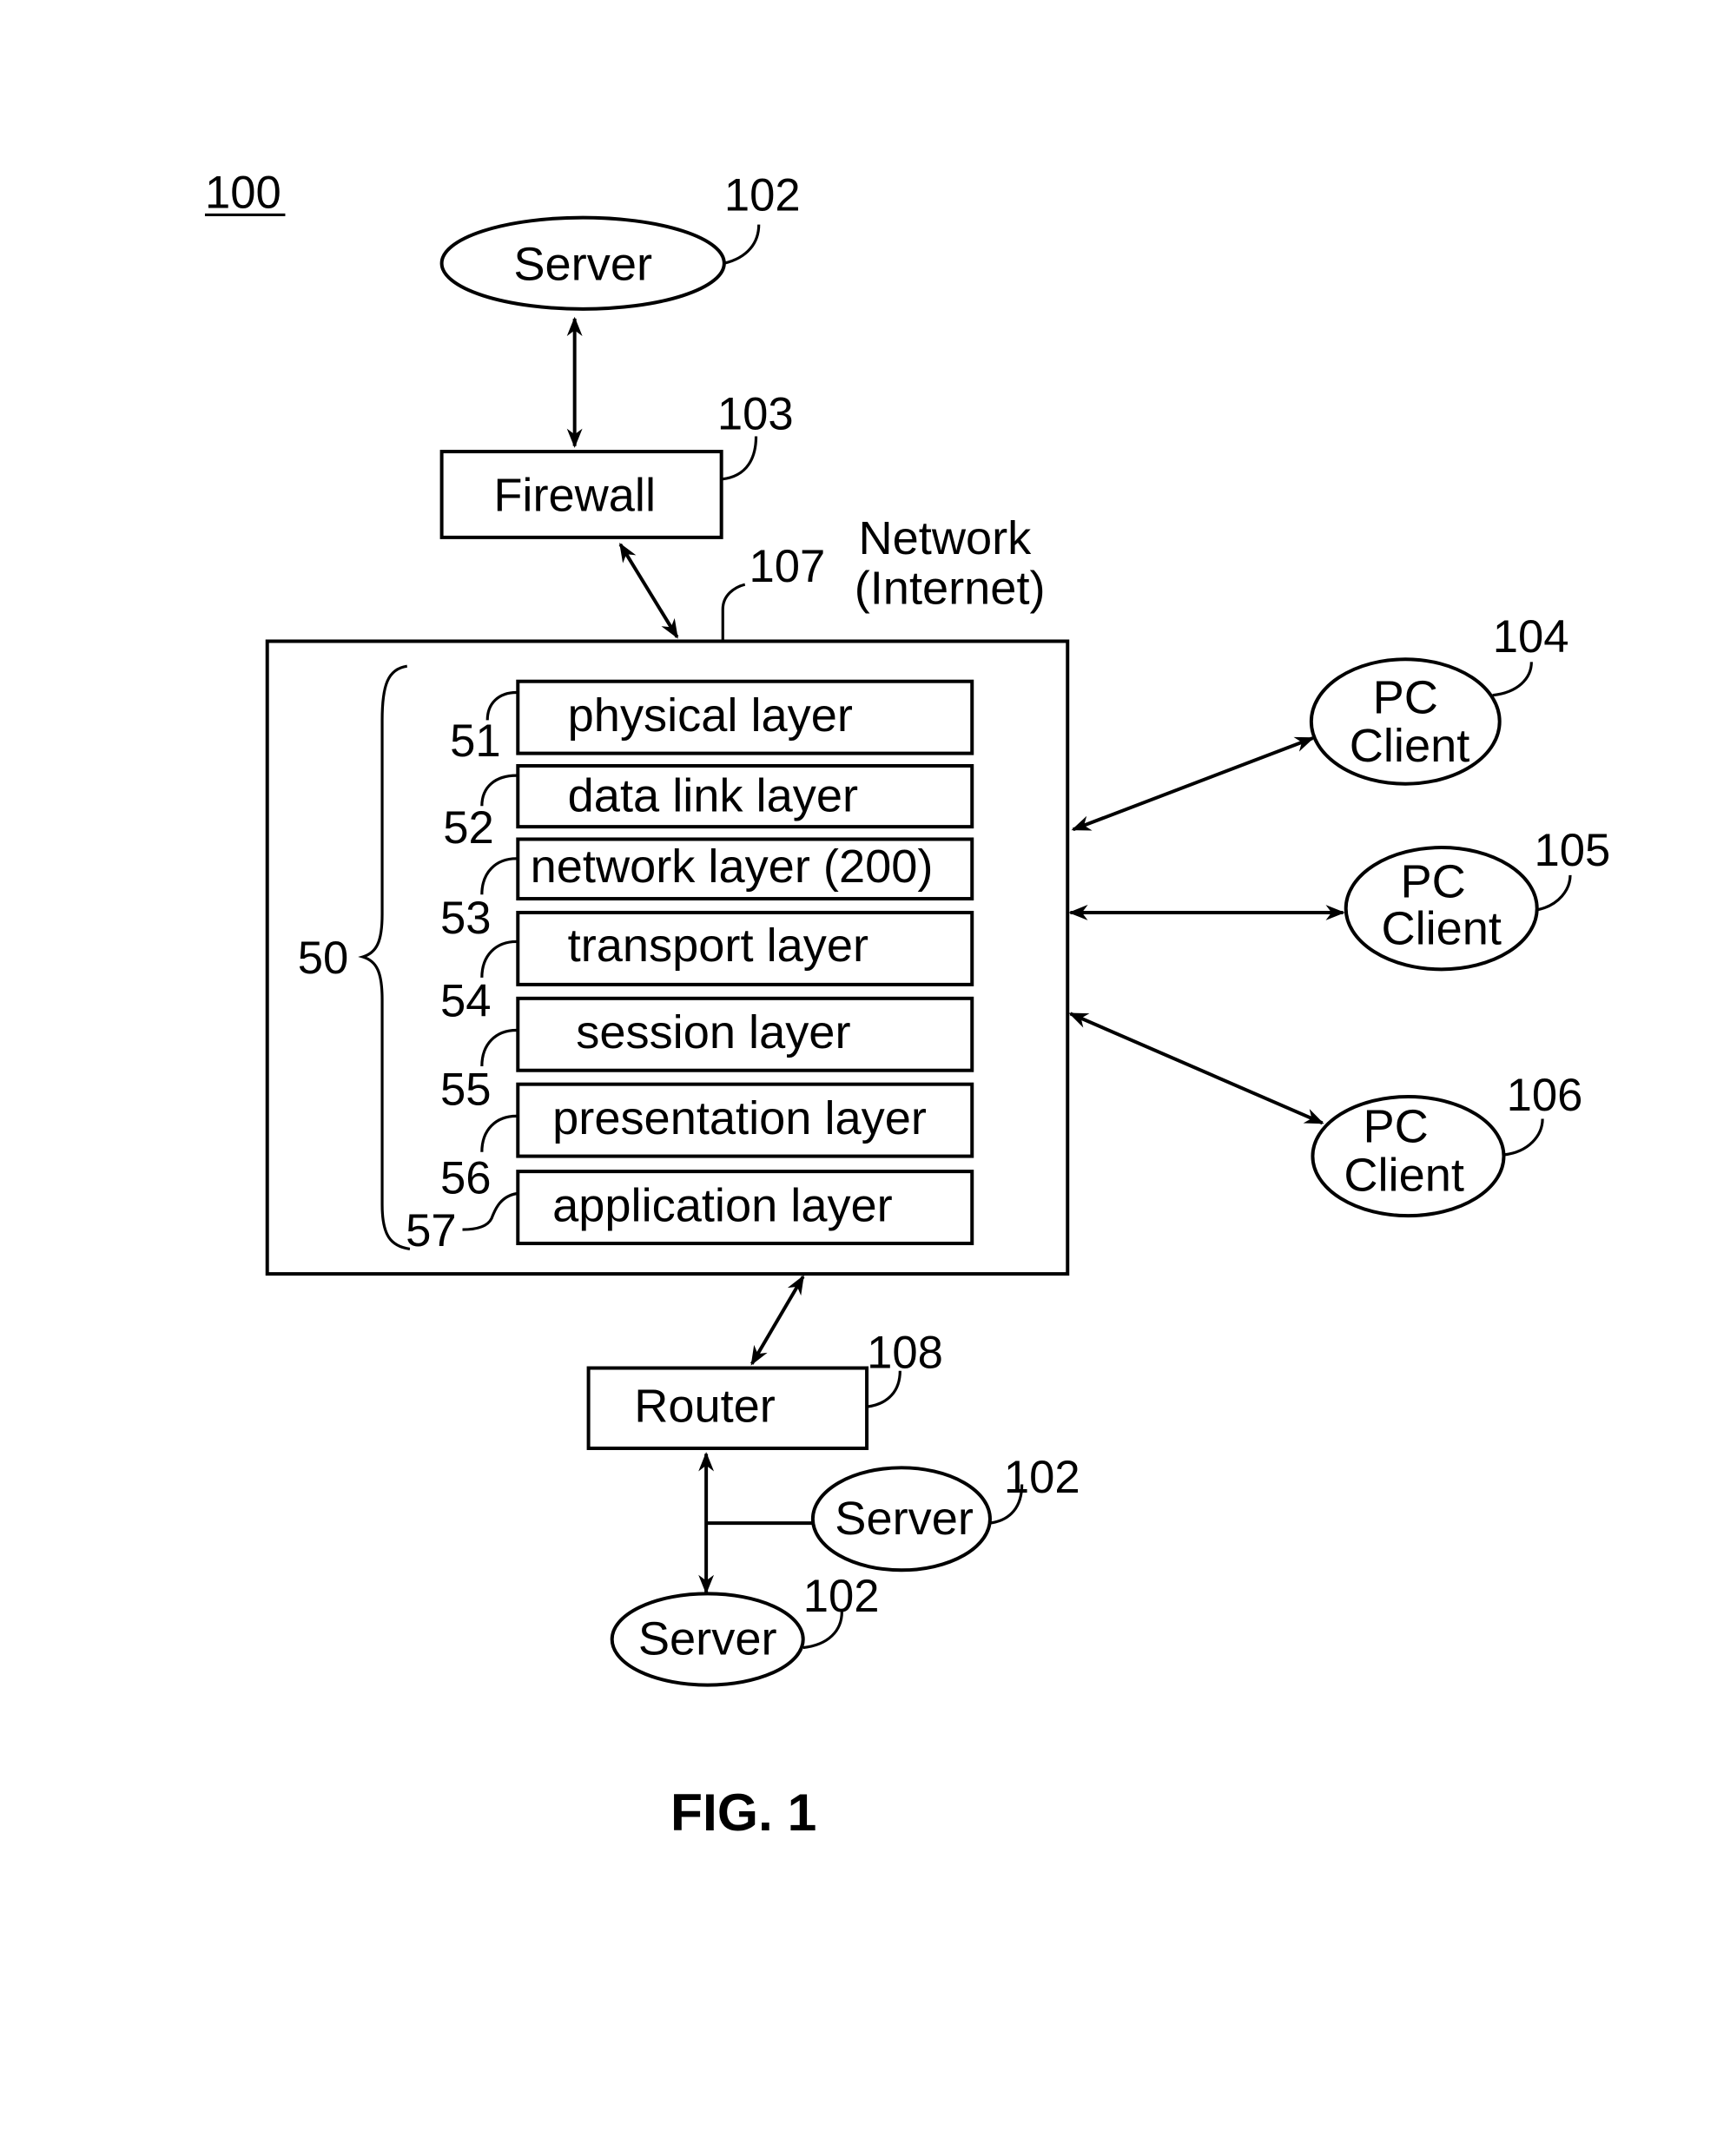 This screenshot has width=1717, height=2156. I want to click on layer-ref: 57, so click(432, 1230).